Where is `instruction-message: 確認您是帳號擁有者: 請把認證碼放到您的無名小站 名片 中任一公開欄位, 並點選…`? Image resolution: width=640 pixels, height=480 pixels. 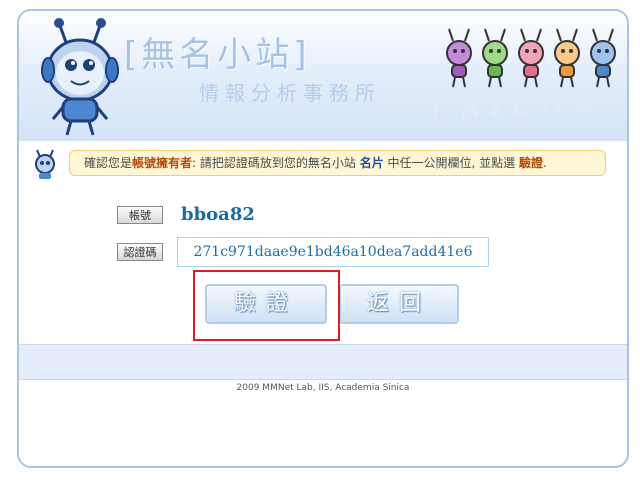
instruction-message: 確認您是帳號擁有者: 請把認證碼放到您的無名小站 名片 中任一公開欄位, 並點選… is located at coordinates (337, 163).